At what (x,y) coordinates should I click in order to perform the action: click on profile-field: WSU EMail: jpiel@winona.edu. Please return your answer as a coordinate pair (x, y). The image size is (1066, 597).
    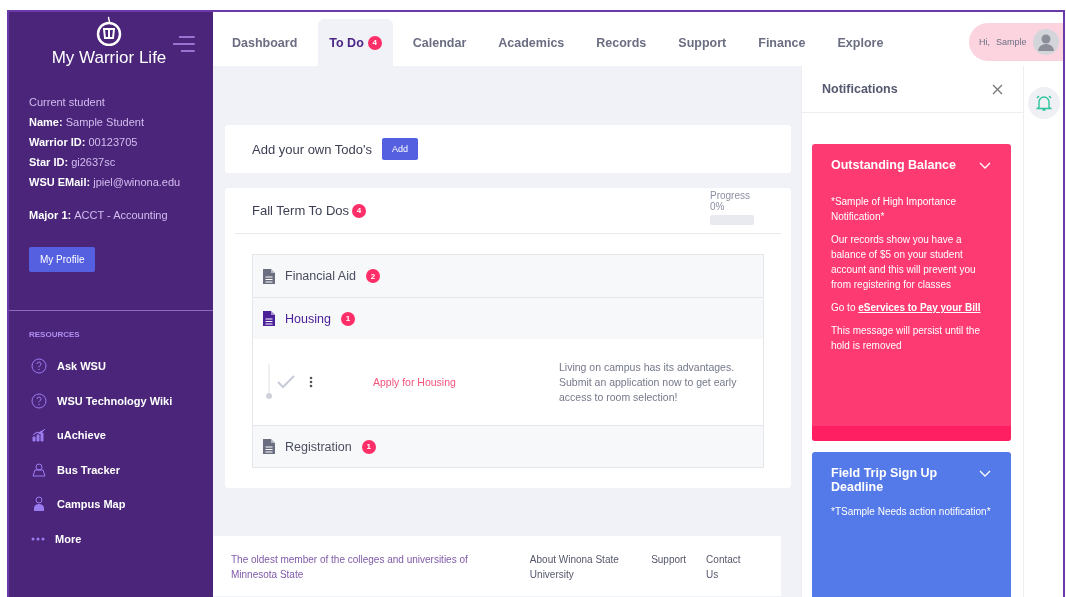
    Looking at the image, I should click on (111, 182).